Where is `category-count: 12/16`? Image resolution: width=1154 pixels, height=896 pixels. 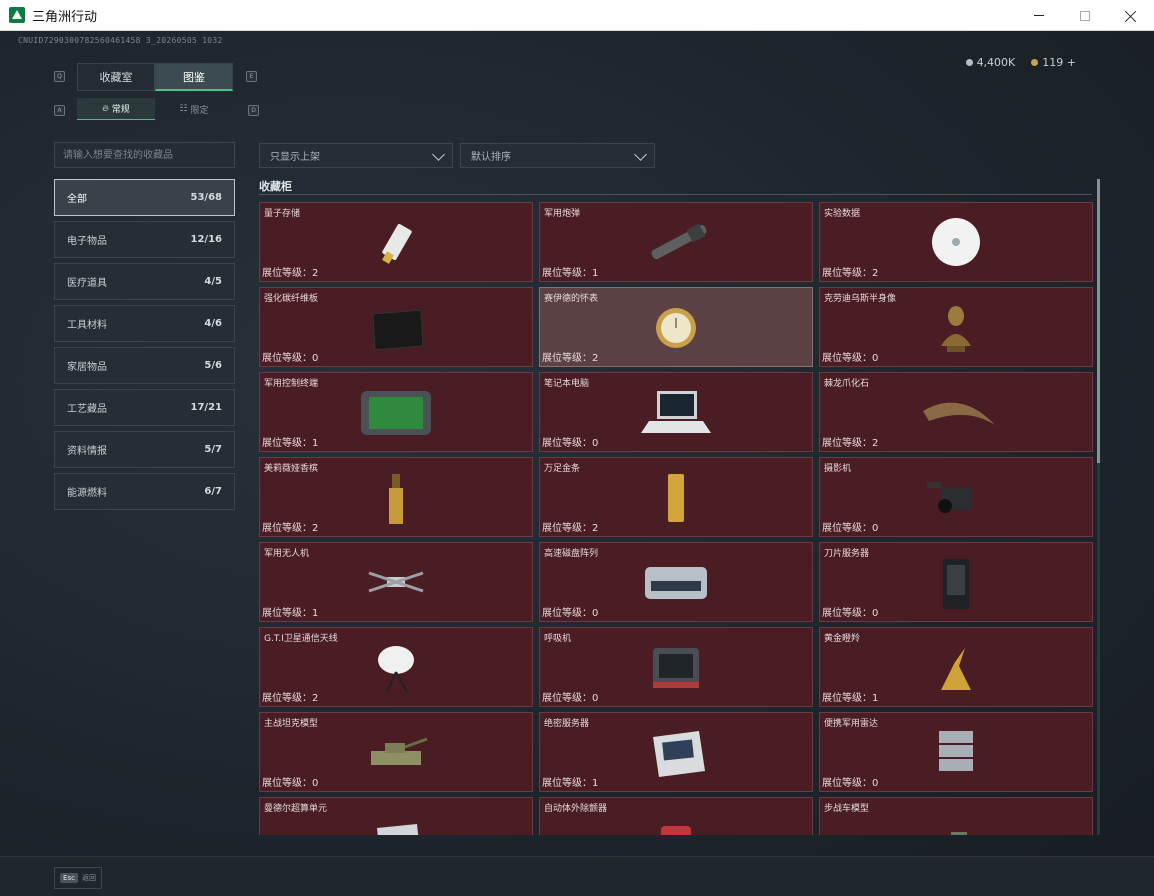 category-count: 12/16 is located at coordinates (206, 239).